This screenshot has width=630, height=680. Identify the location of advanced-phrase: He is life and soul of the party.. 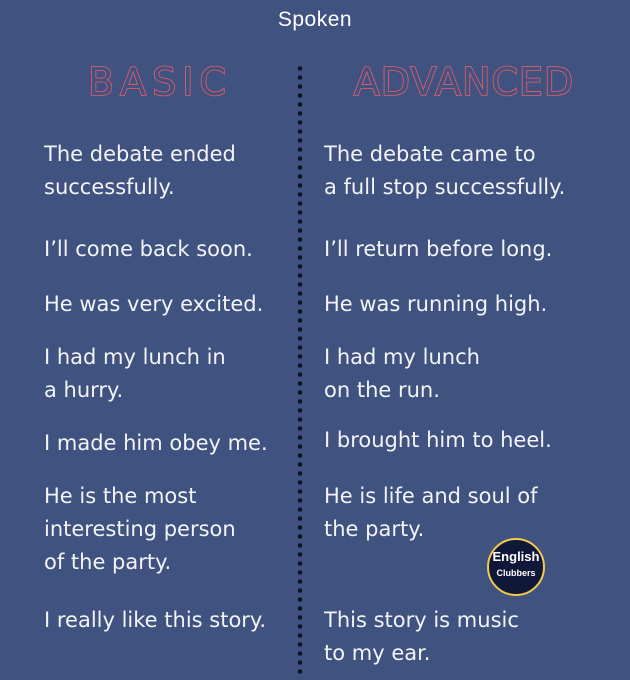
(431, 513).